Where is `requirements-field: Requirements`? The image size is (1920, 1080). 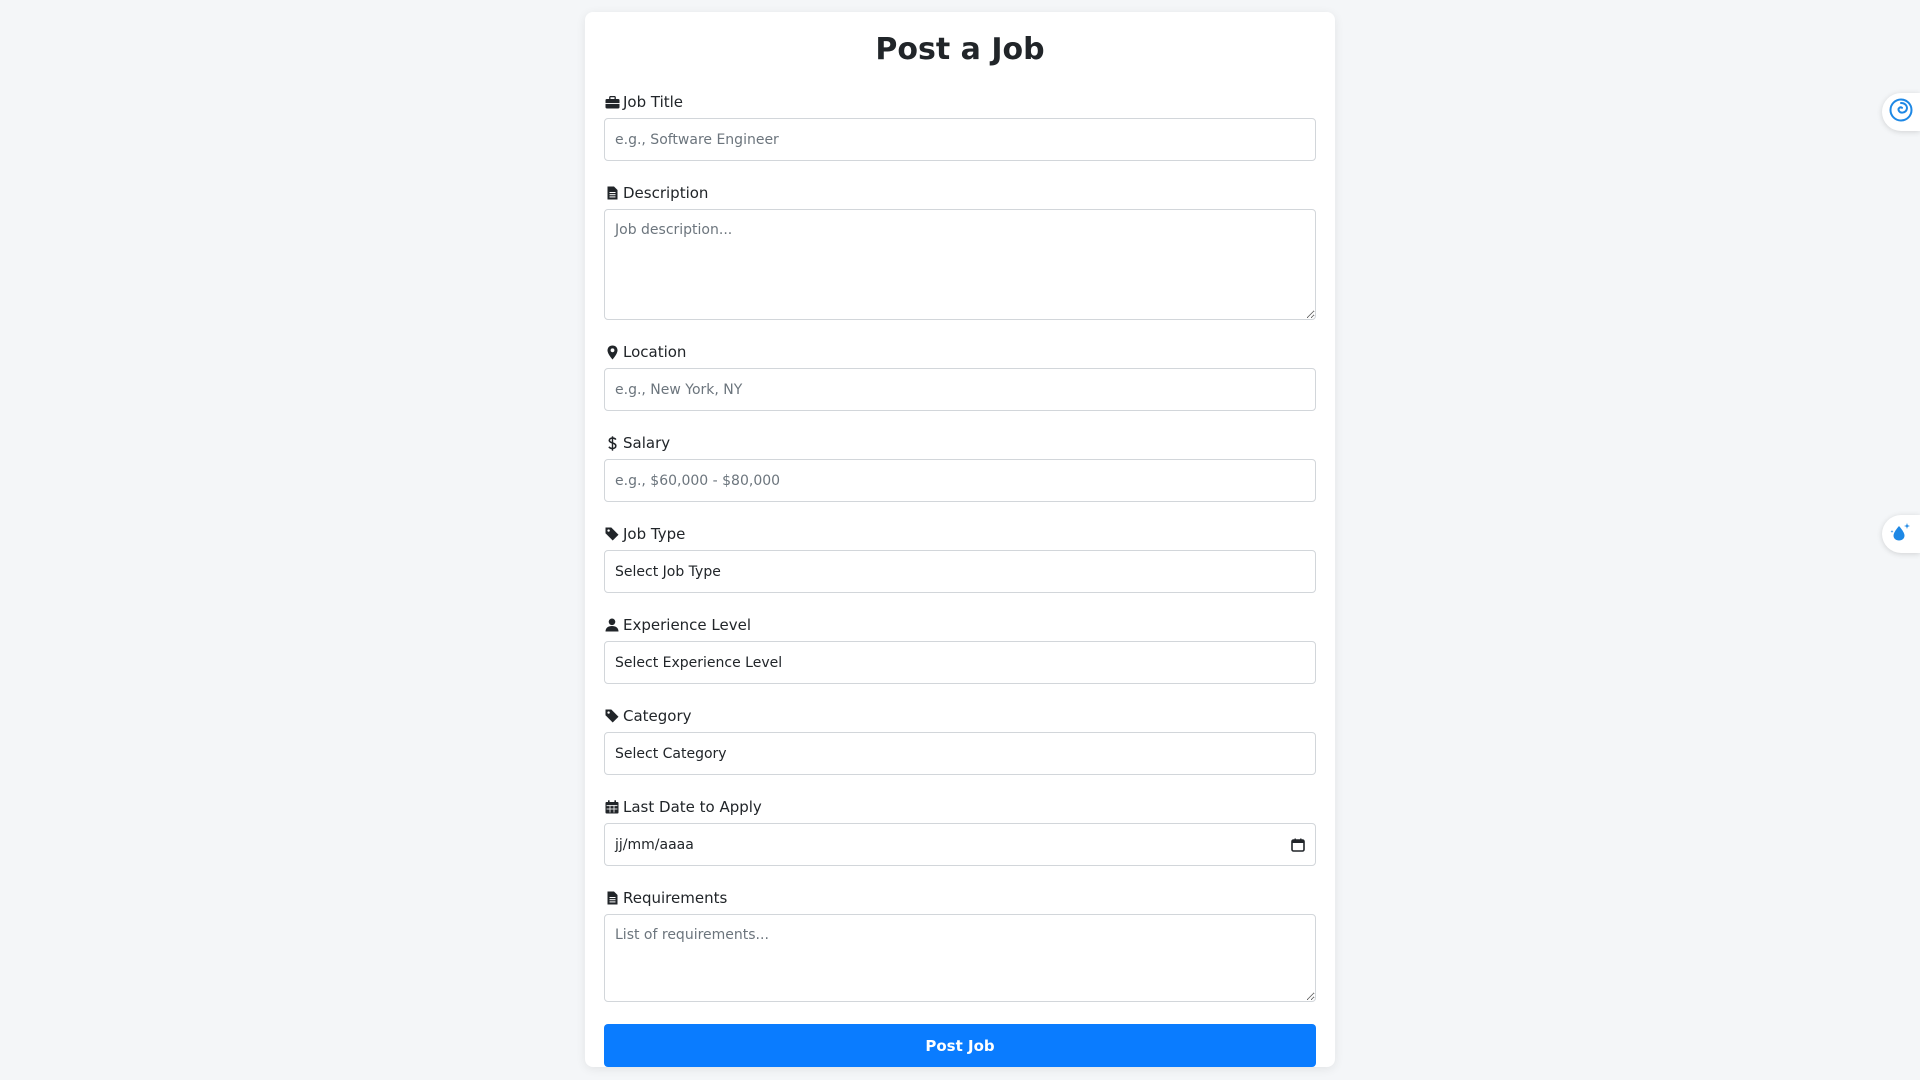 requirements-field: Requirements is located at coordinates (960, 945).